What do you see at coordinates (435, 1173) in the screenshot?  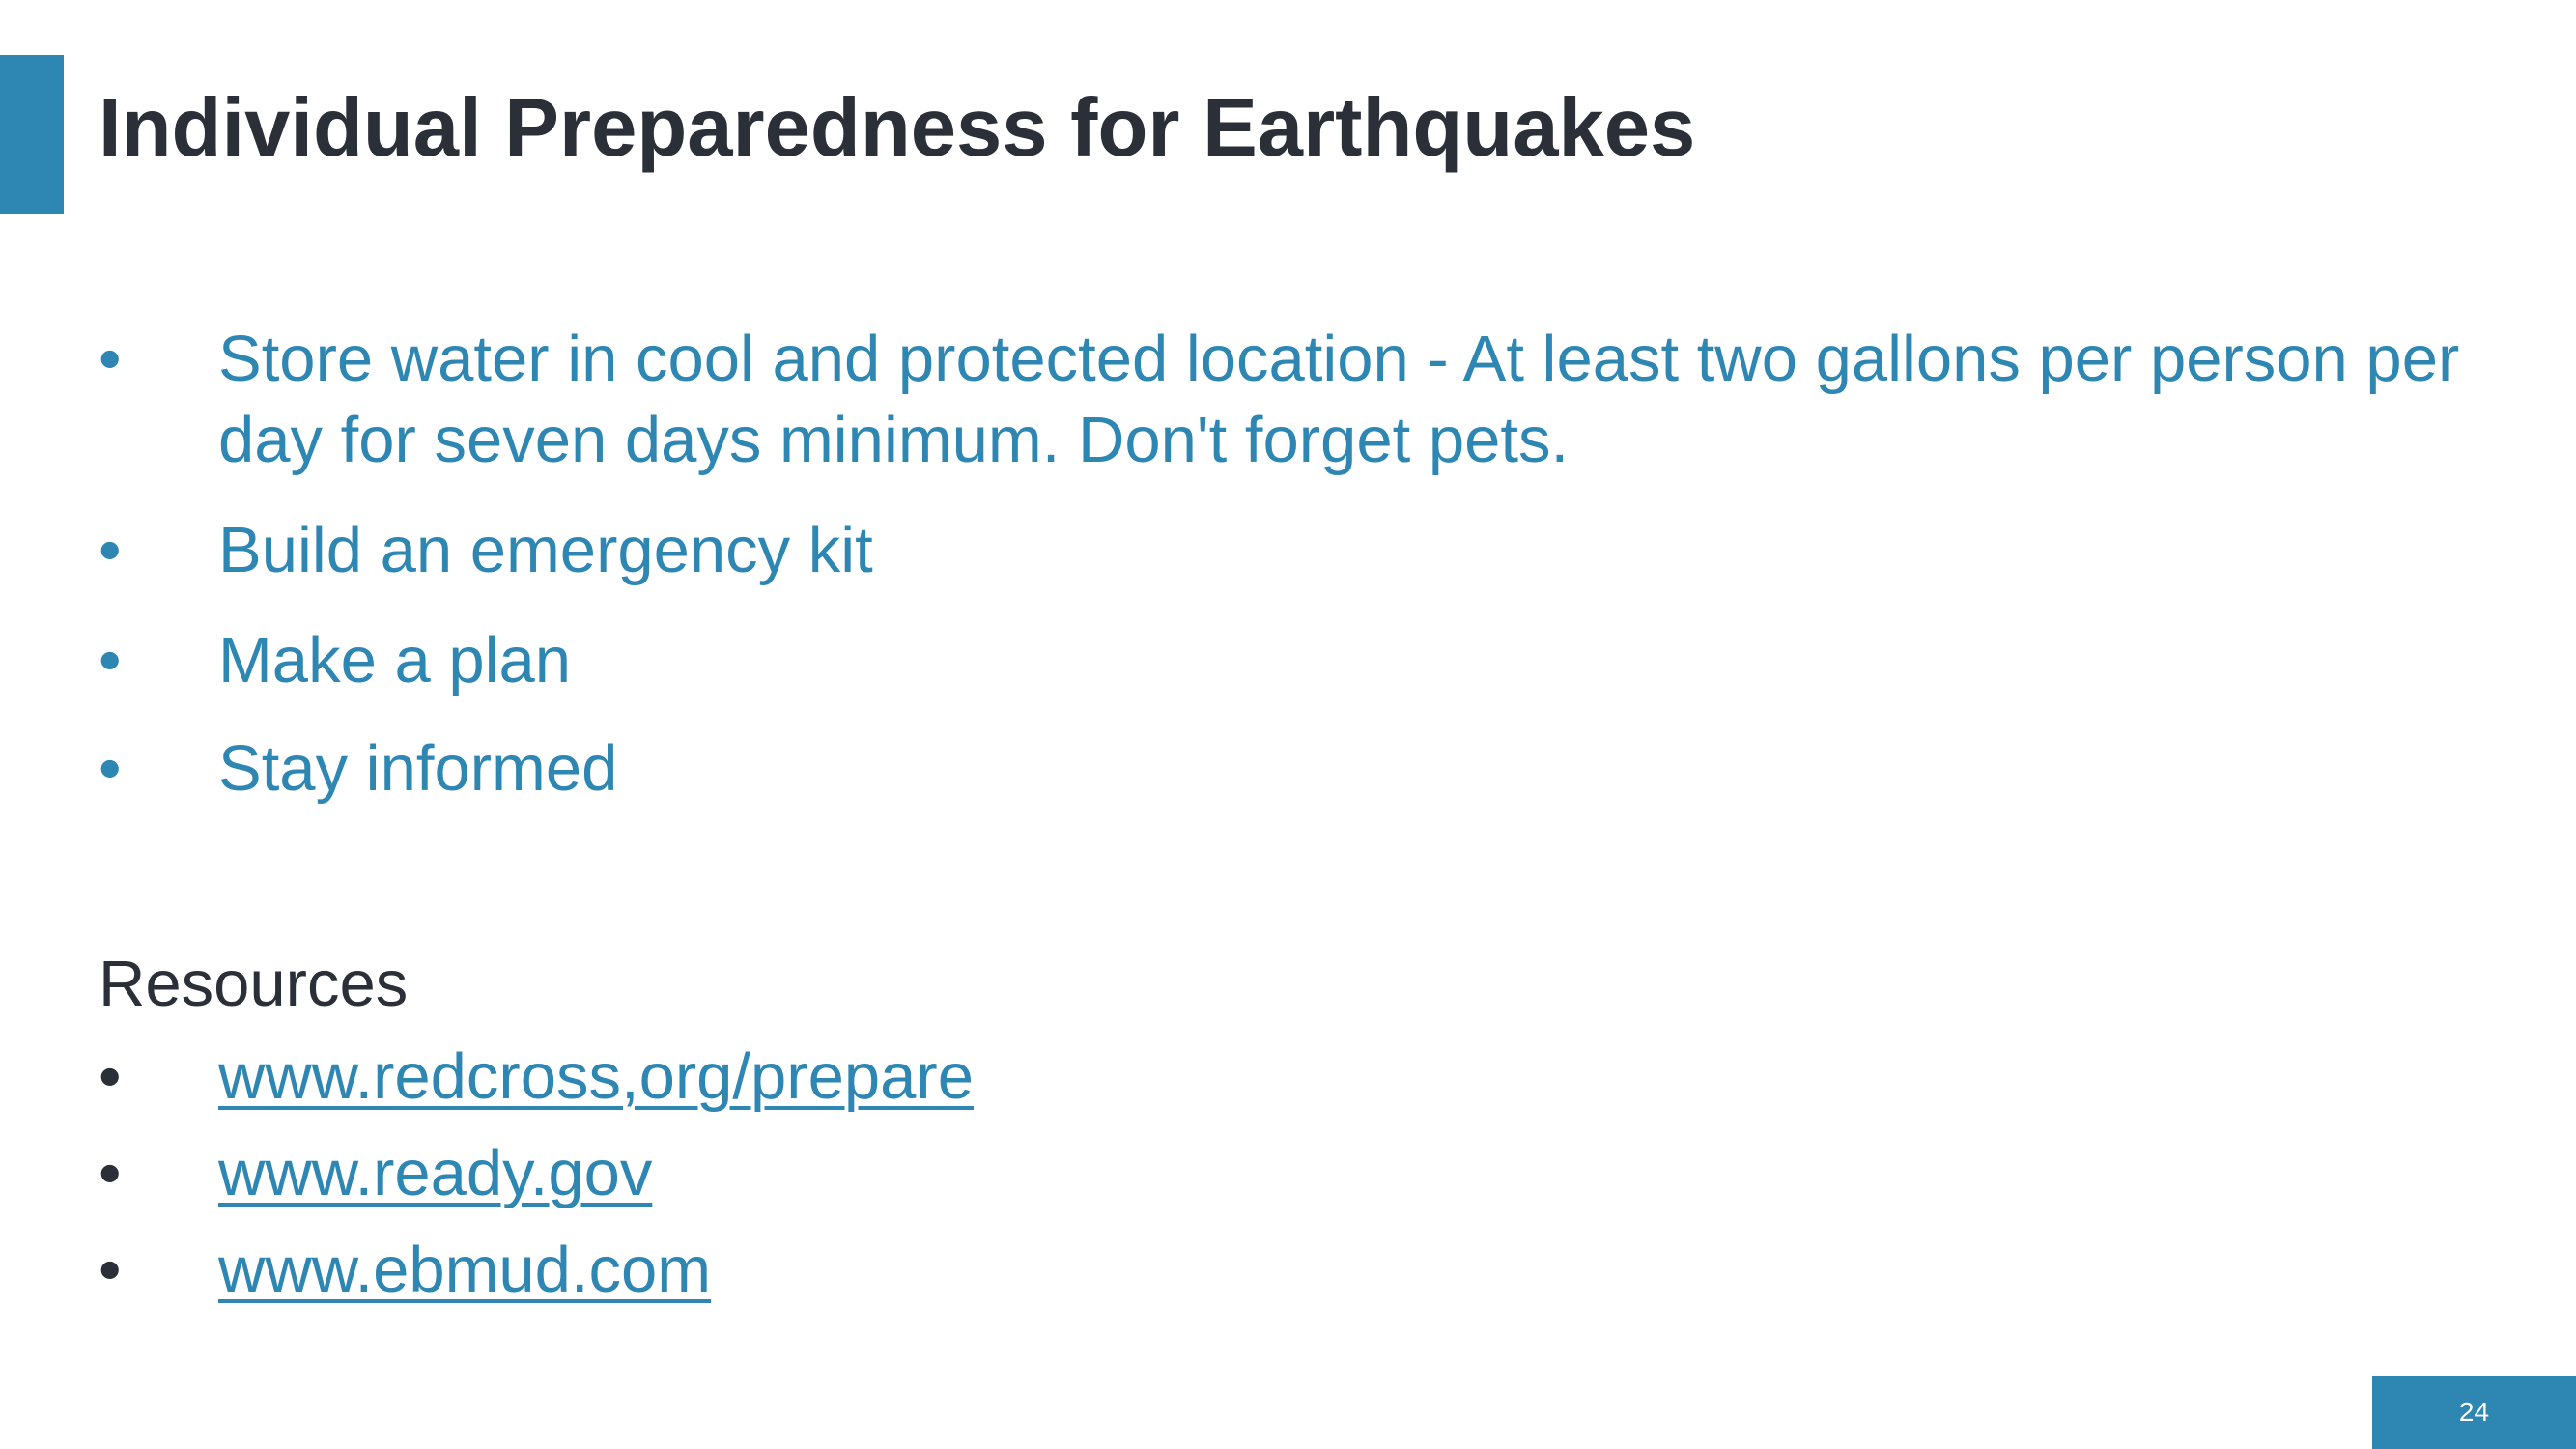 I see `resource-link-ready-gov: www.ready.gov` at bounding box center [435, 1173].